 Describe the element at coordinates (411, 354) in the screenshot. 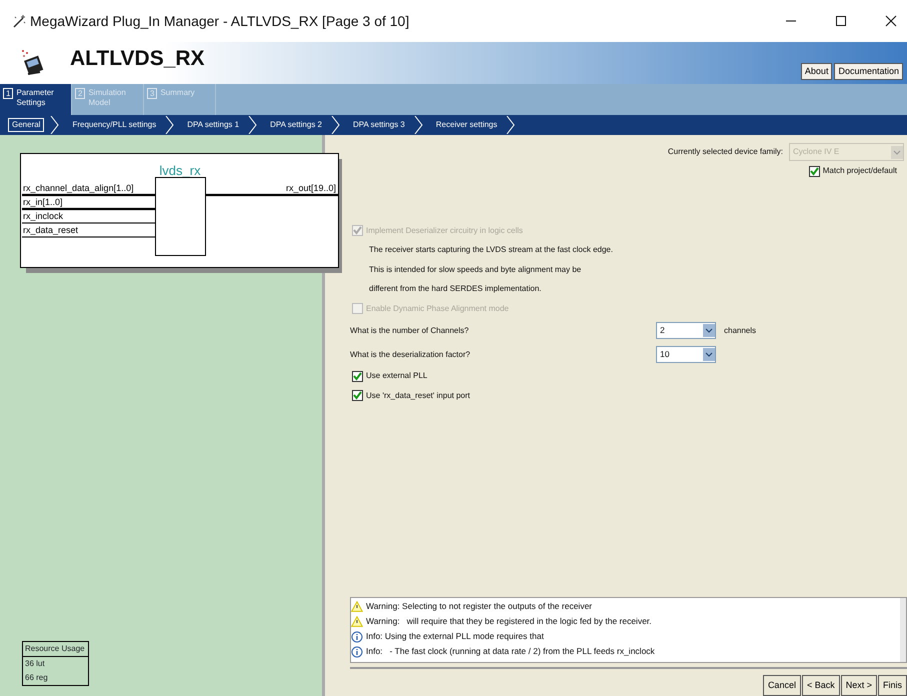

I see `question-label: What is the deserialization factor?` at that location.